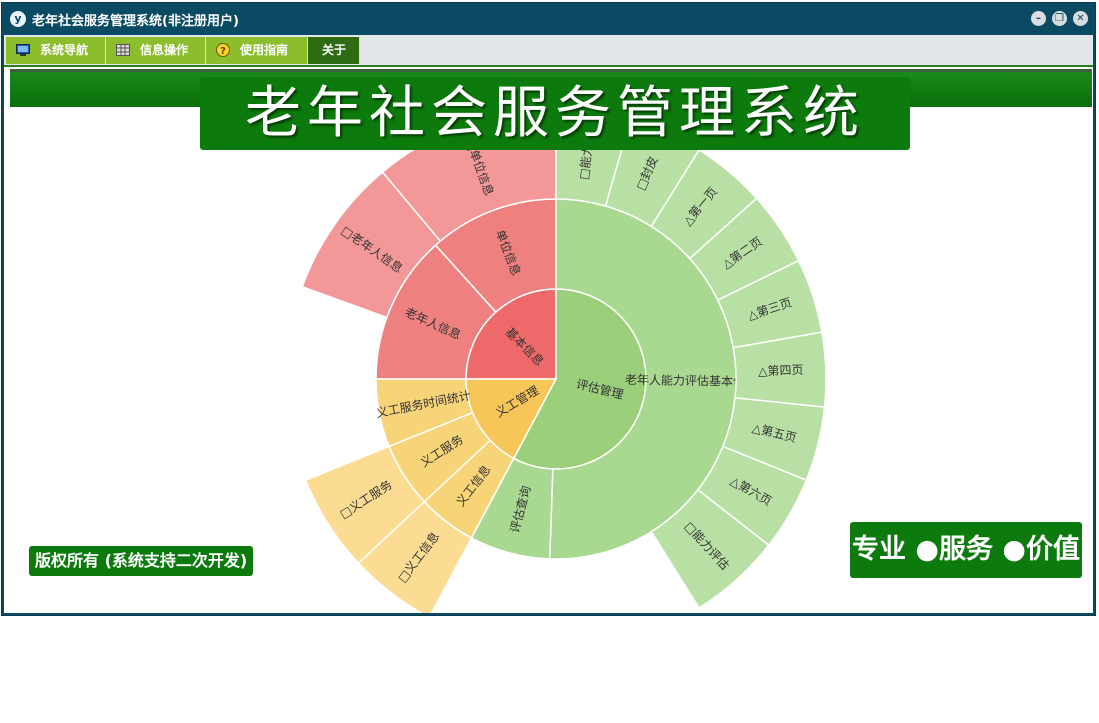 This screenshot has height=723, width=1099. I want to click on window-title: 老年社会服务管理系统(非注册用户), so click(135, 21).